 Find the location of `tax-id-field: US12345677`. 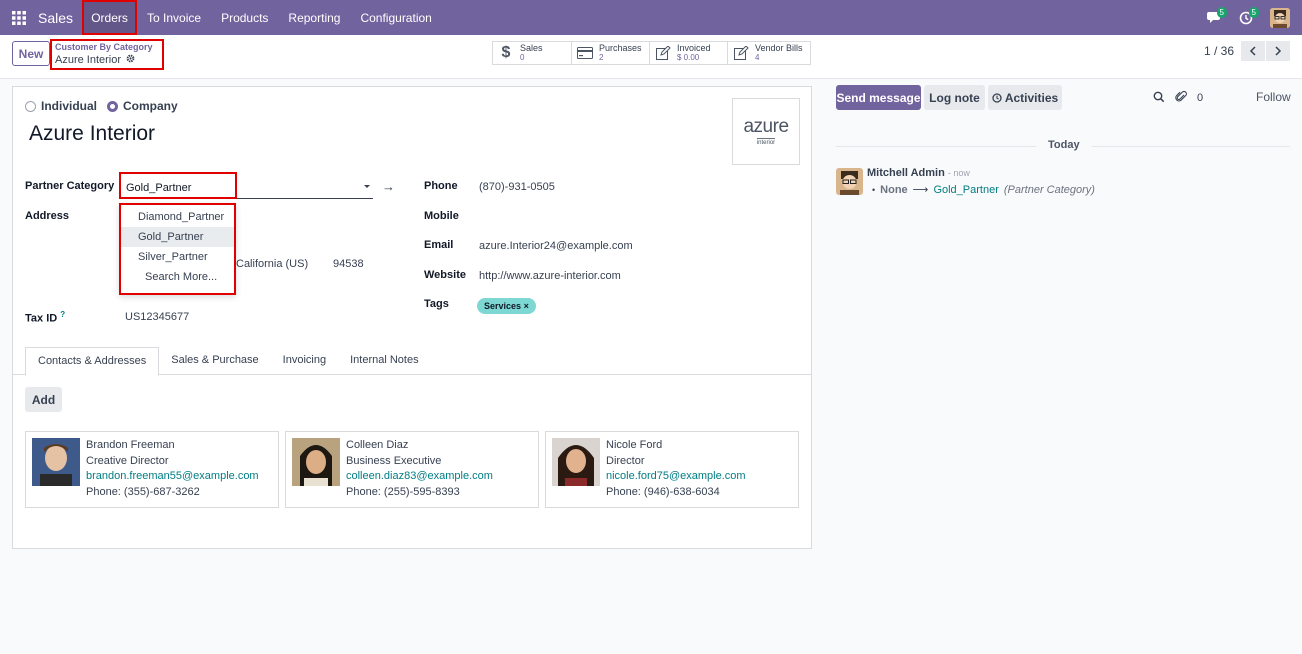

tax-id-field: US12345677 is located at coordinates (157, 317).